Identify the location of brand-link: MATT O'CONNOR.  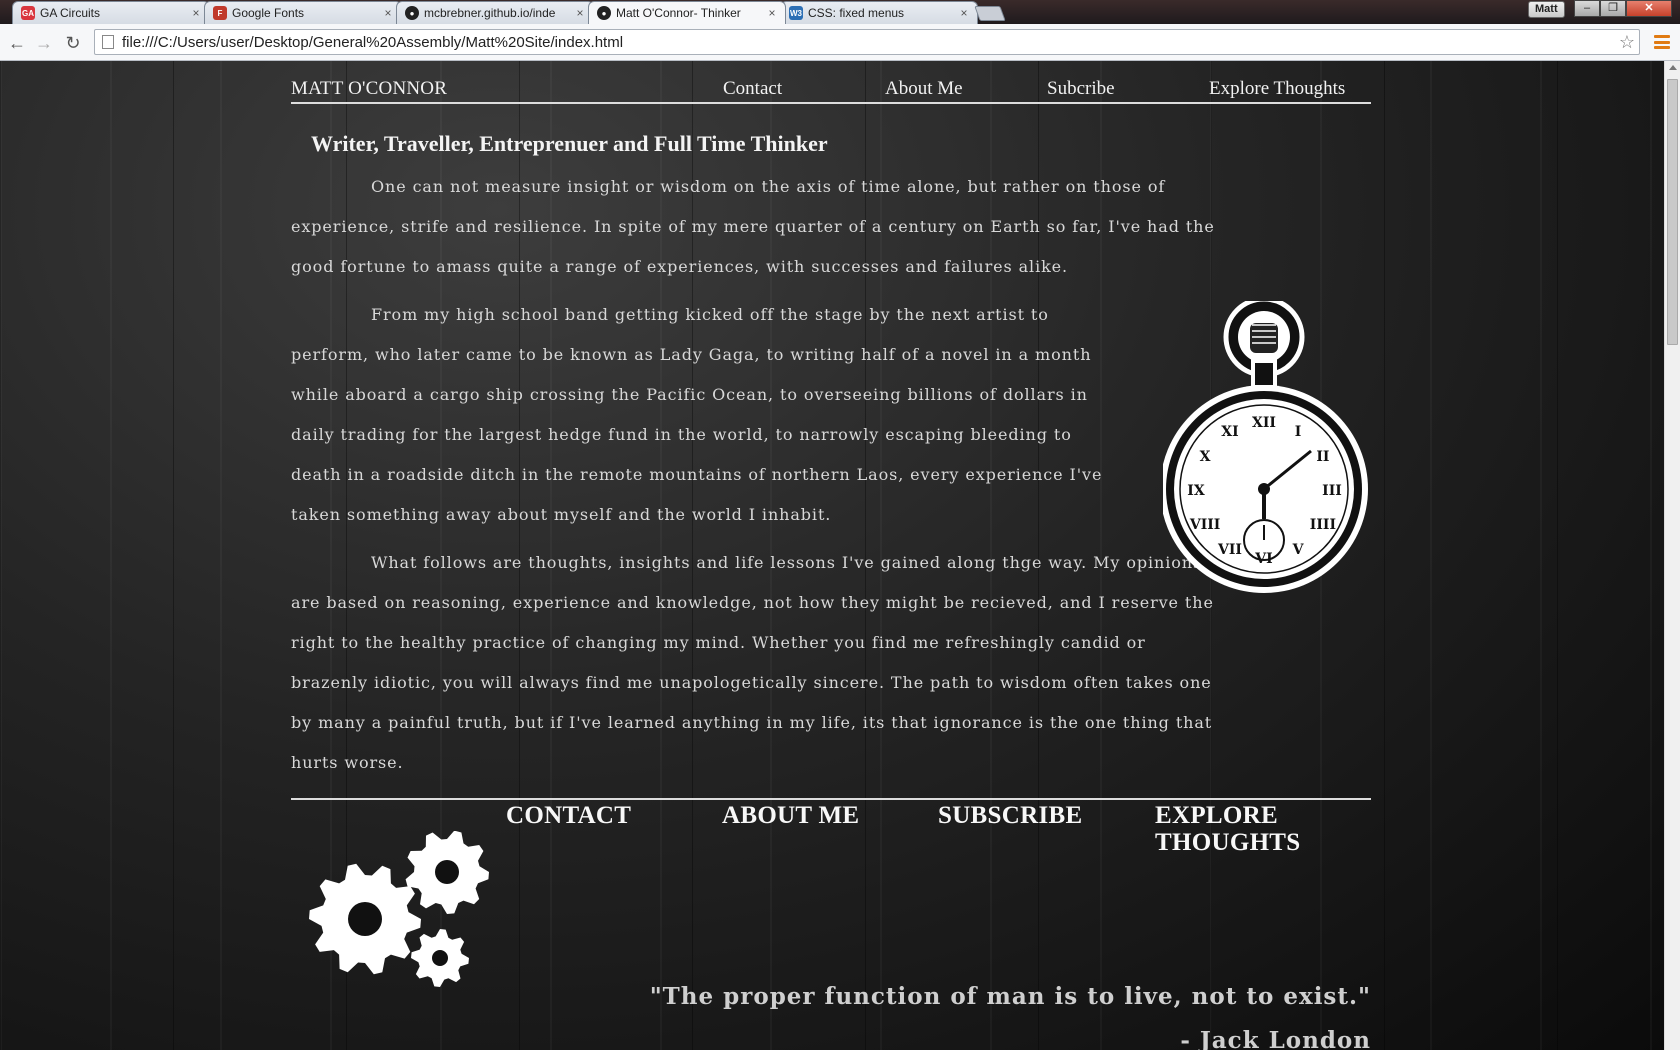
(369, 89).